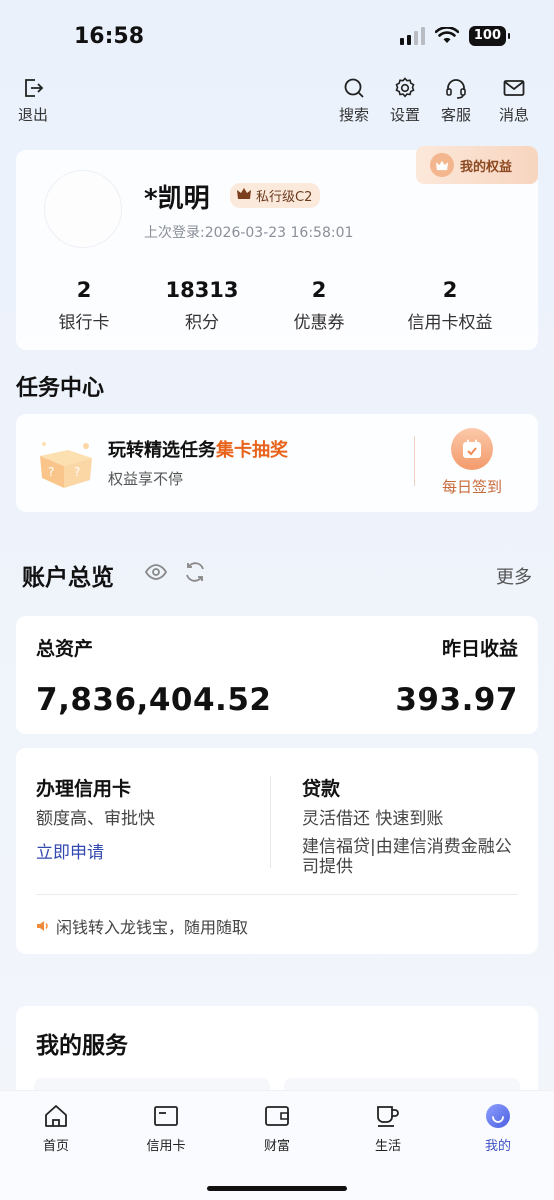  What do you see at coordinates (56, 1116) in the screenshot?
I see `home-icon` at bounding box center [56, 1116].